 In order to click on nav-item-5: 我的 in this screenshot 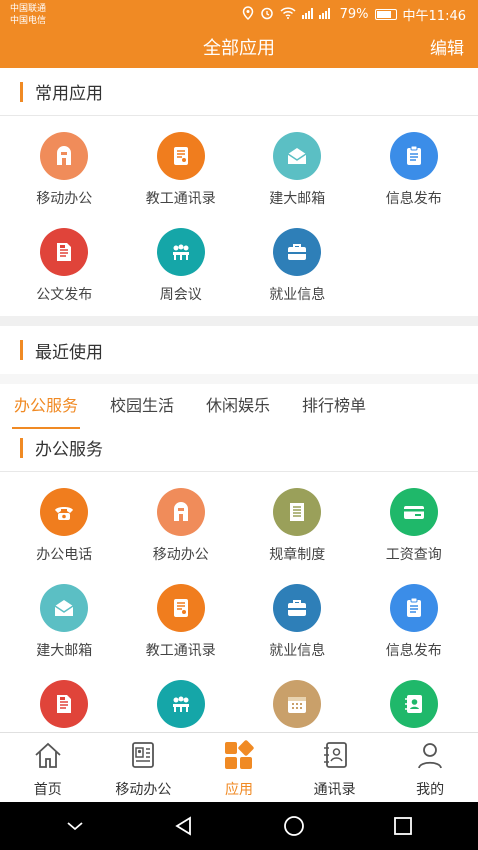, I will do `click(430, 767)`.